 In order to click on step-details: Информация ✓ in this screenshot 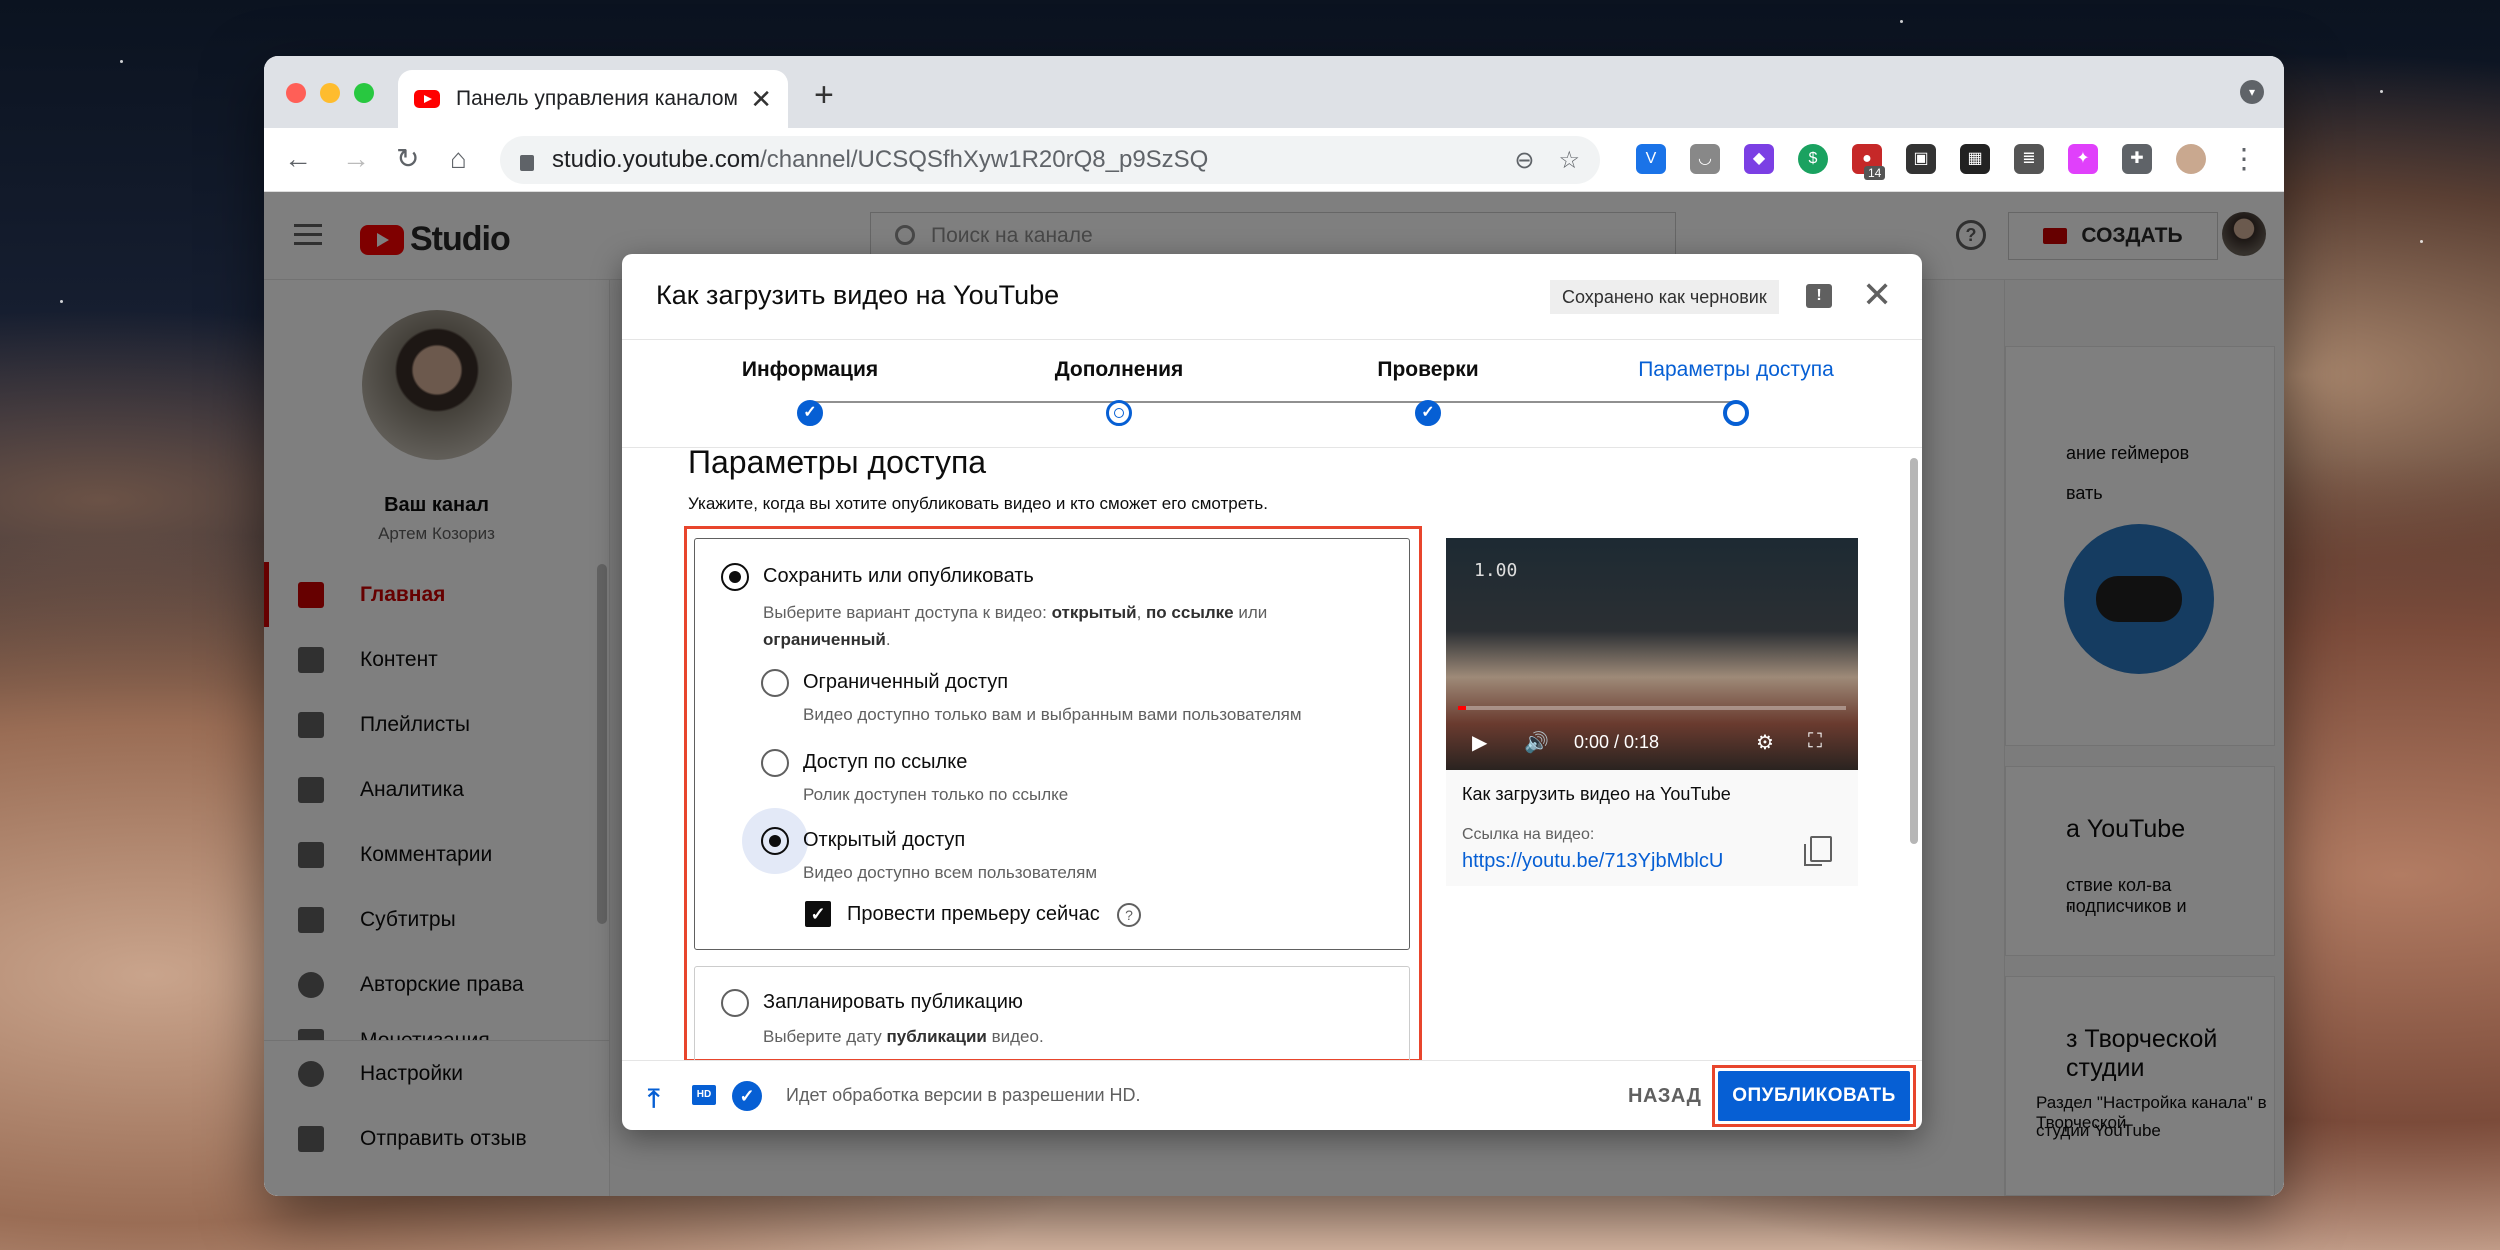, I will do `click(810, 392)`.